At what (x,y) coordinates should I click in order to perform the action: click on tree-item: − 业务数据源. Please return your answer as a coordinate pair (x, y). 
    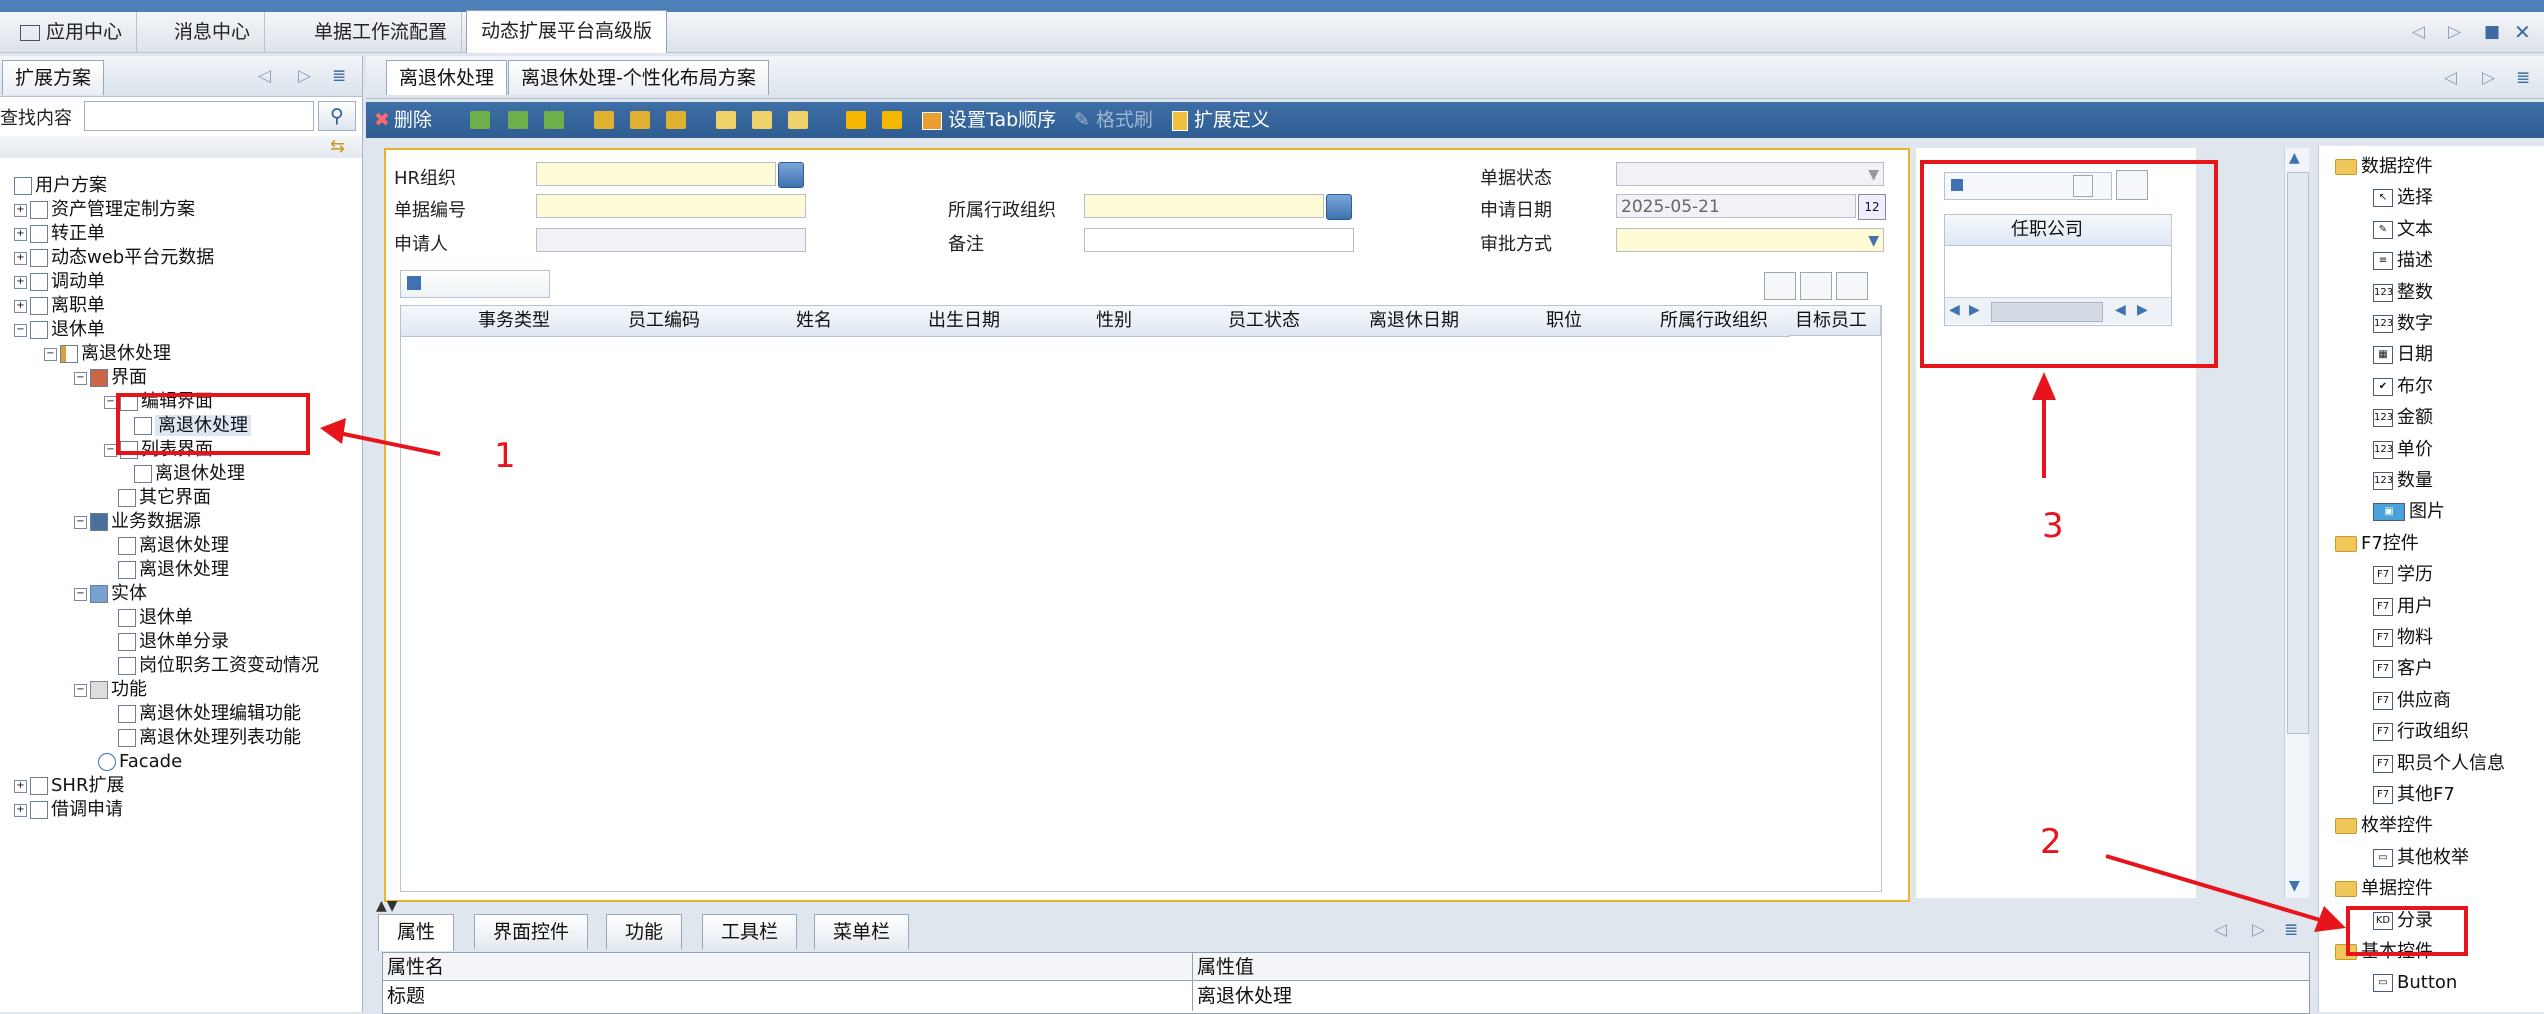
    Looking at the image, I should click on (137, 522).